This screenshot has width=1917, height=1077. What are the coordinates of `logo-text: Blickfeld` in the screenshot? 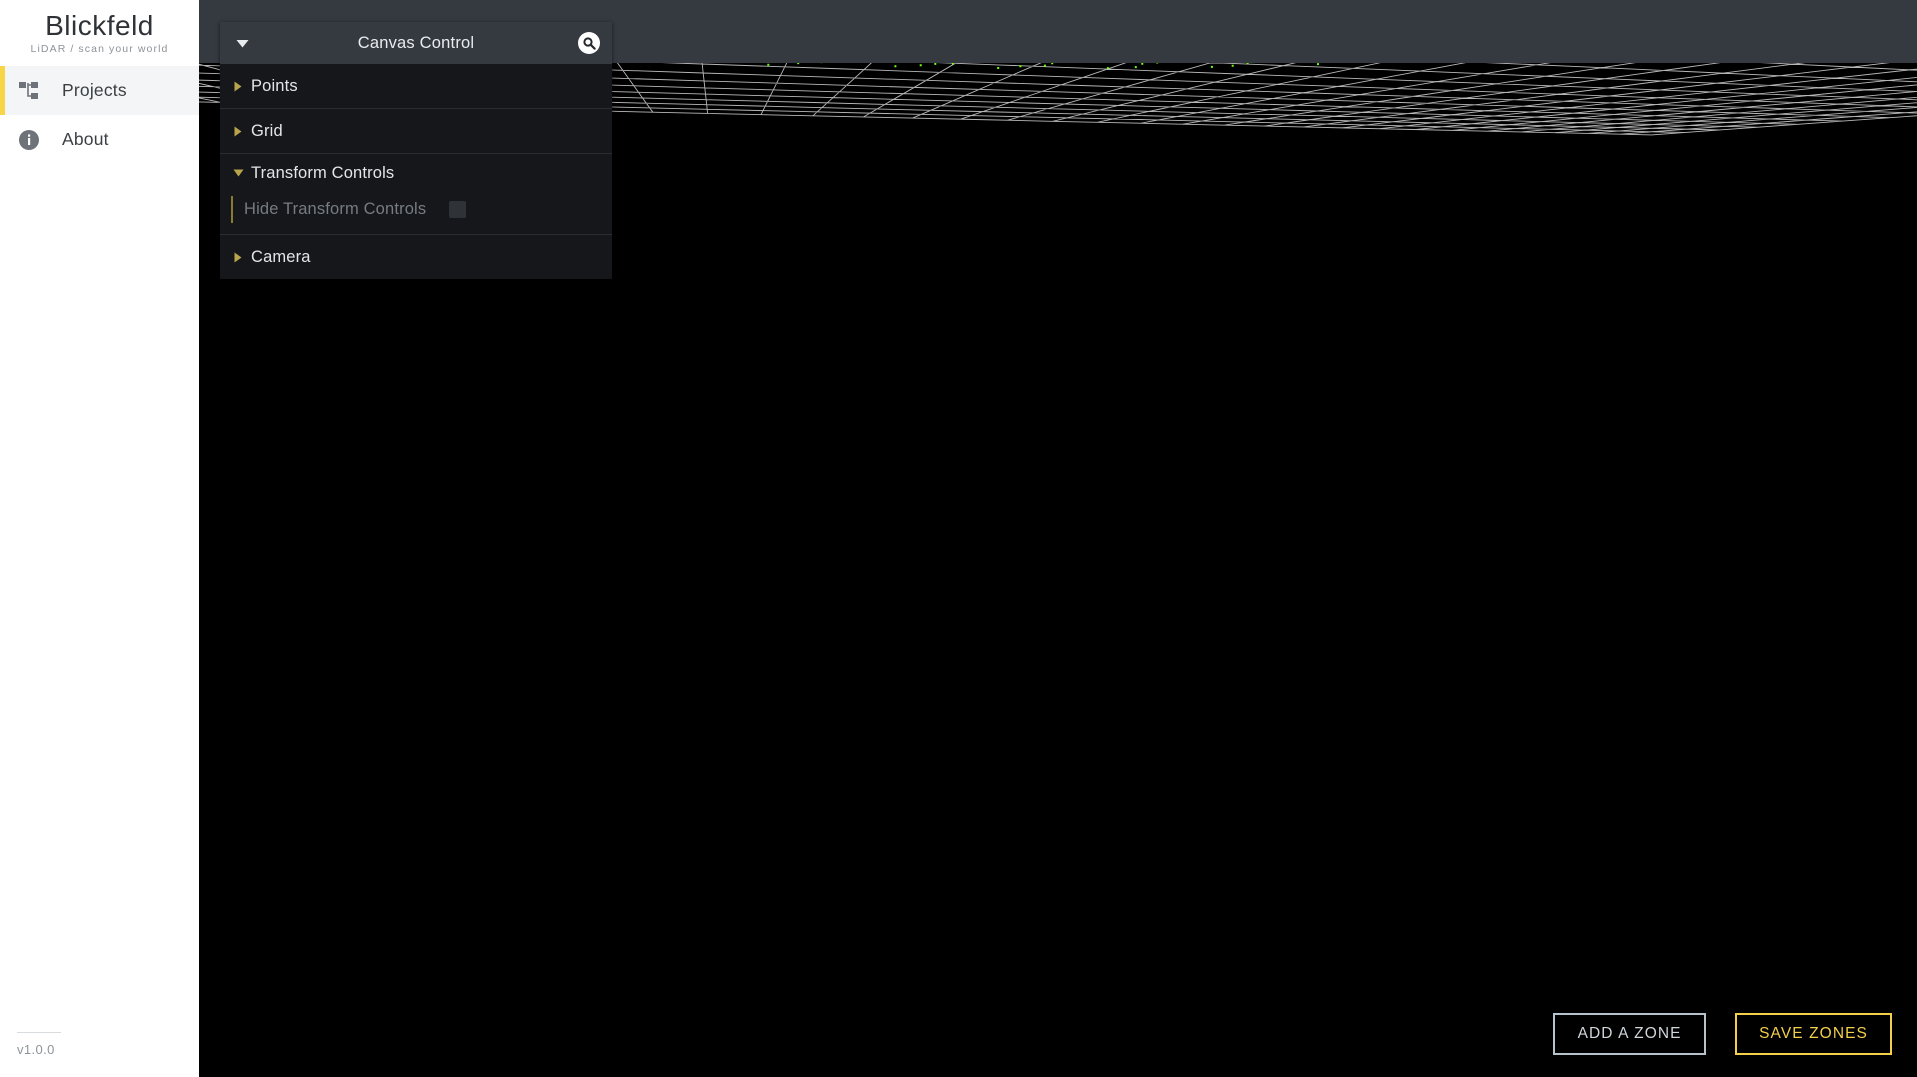 It's located at (99, 25).